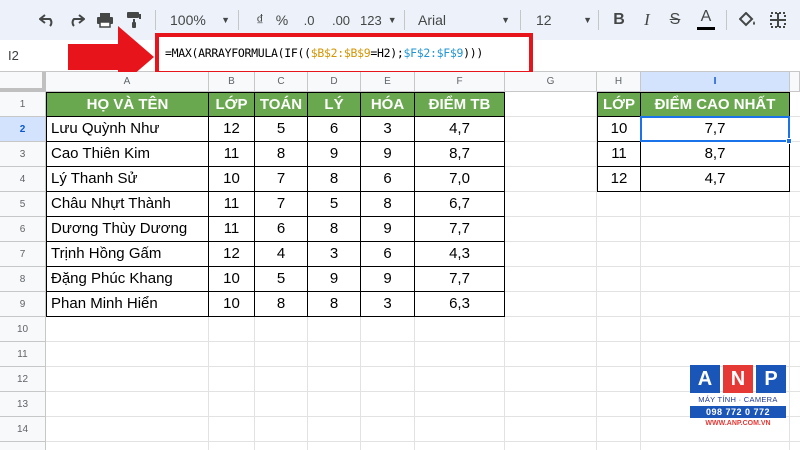 This screenshot has height=450, width=800. Describe the element at coordinates (460, 254) in the screenshot. I see `table-cell: 4,3` at that location.